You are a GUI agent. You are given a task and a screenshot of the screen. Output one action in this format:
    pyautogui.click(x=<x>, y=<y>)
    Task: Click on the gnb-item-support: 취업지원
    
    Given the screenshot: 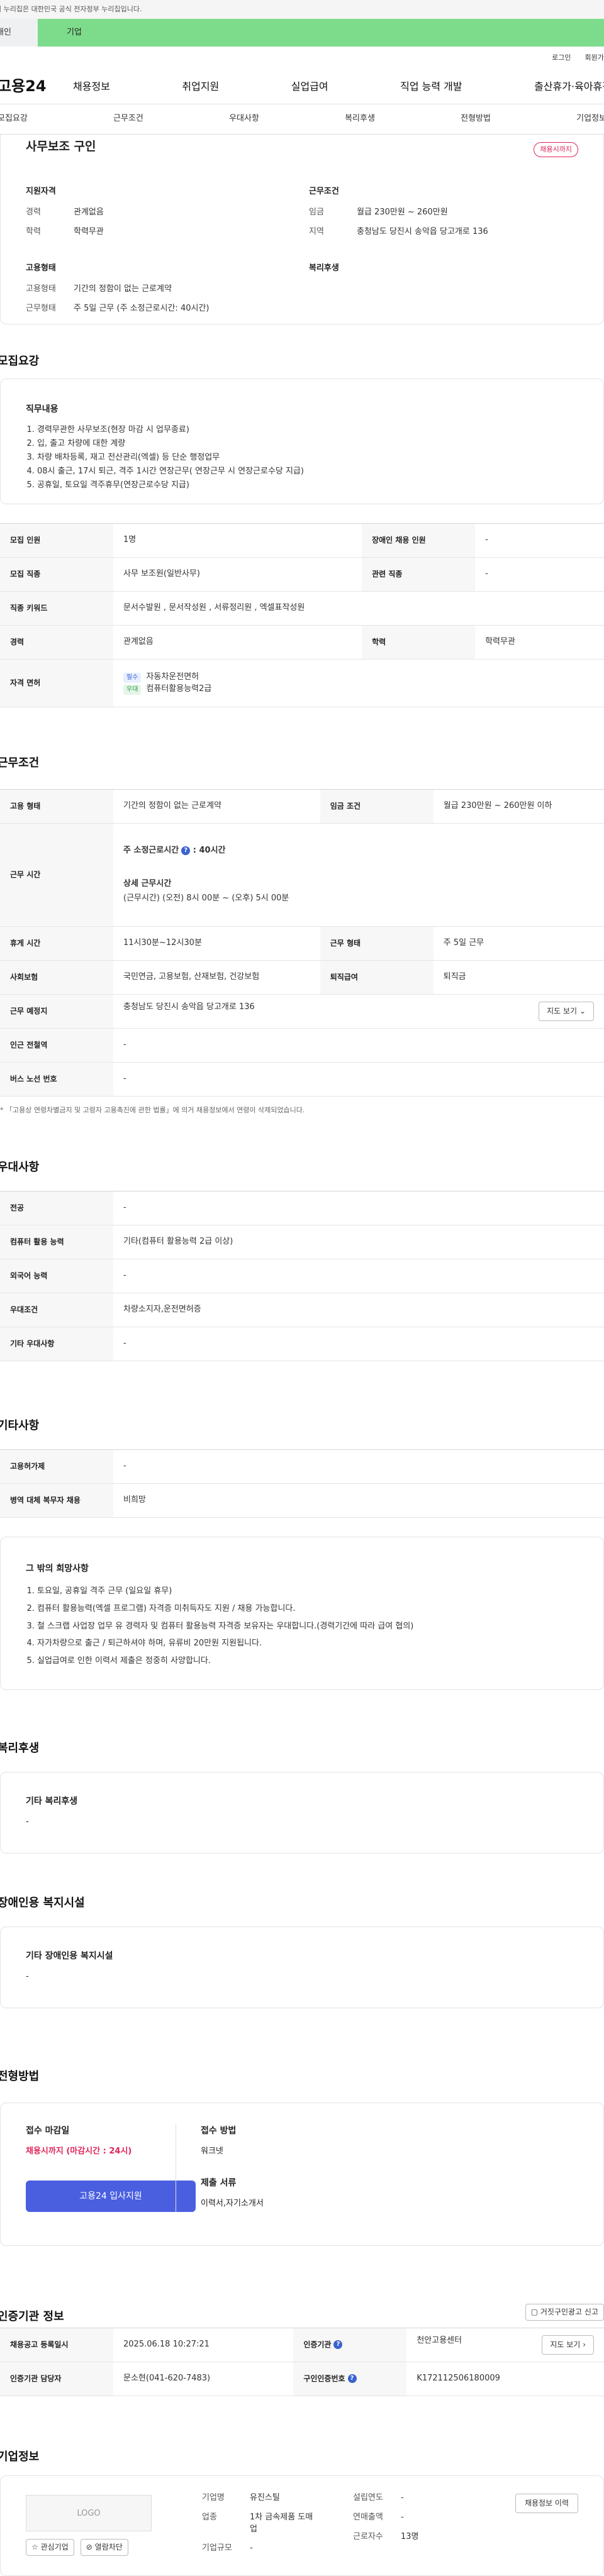 What is the action you would take?
    pyautogui.click(x=200, y=86)
    